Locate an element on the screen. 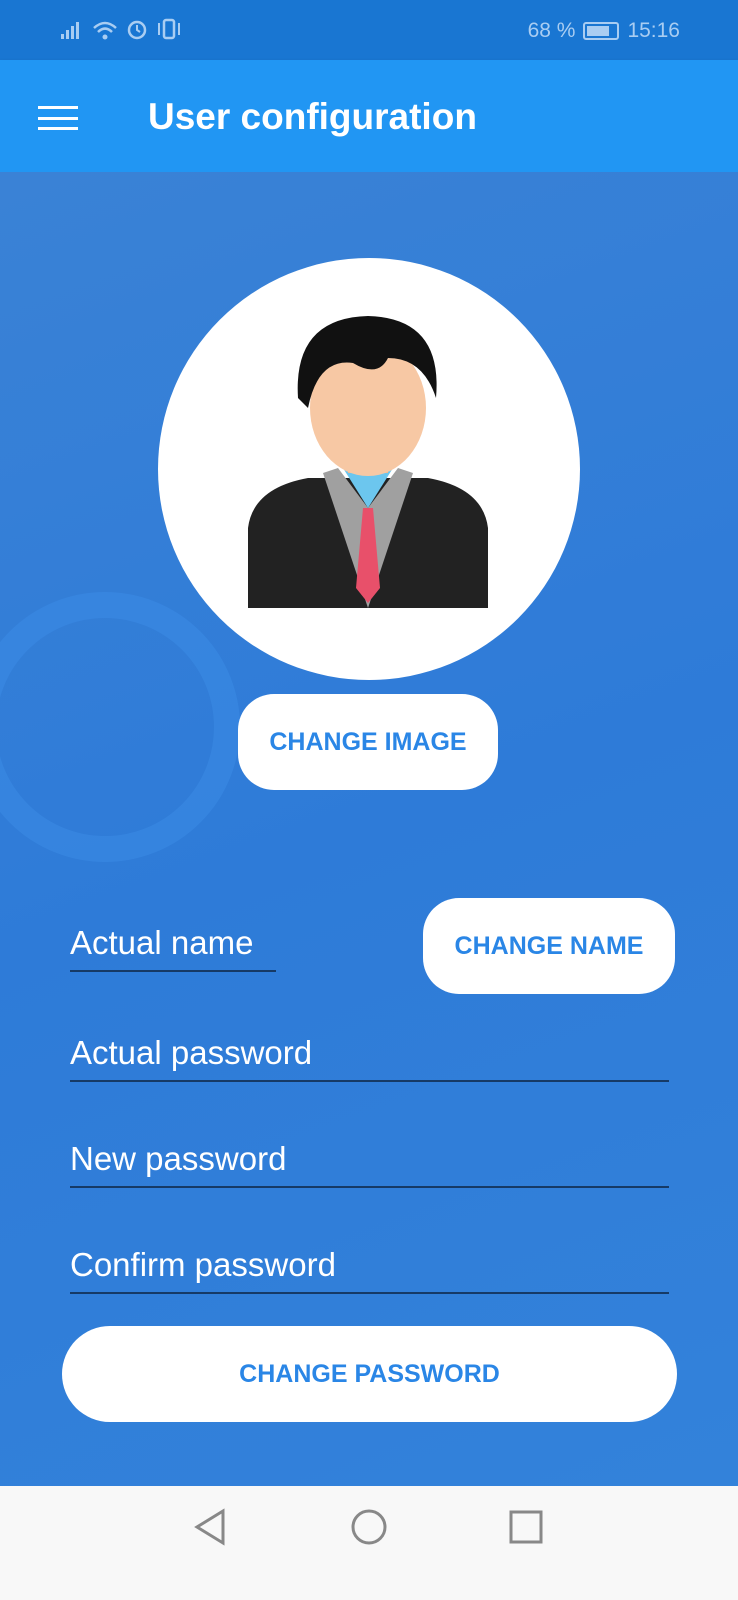 This screenshot has width=738, height=1600. change-name-button: CHANGE NAME is located at coordinates (549, 946).